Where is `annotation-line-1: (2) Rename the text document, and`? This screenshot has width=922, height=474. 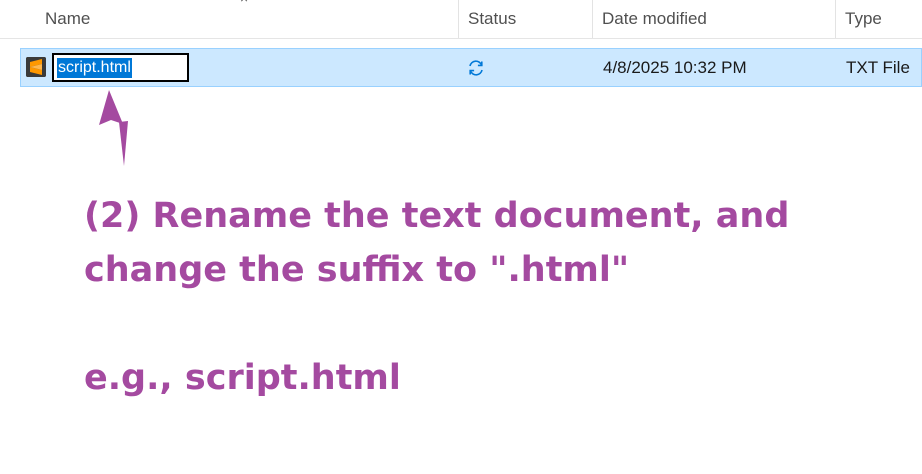 annotation-line-1: (2) Rename the text document, and is located at coordinates (437, 216).